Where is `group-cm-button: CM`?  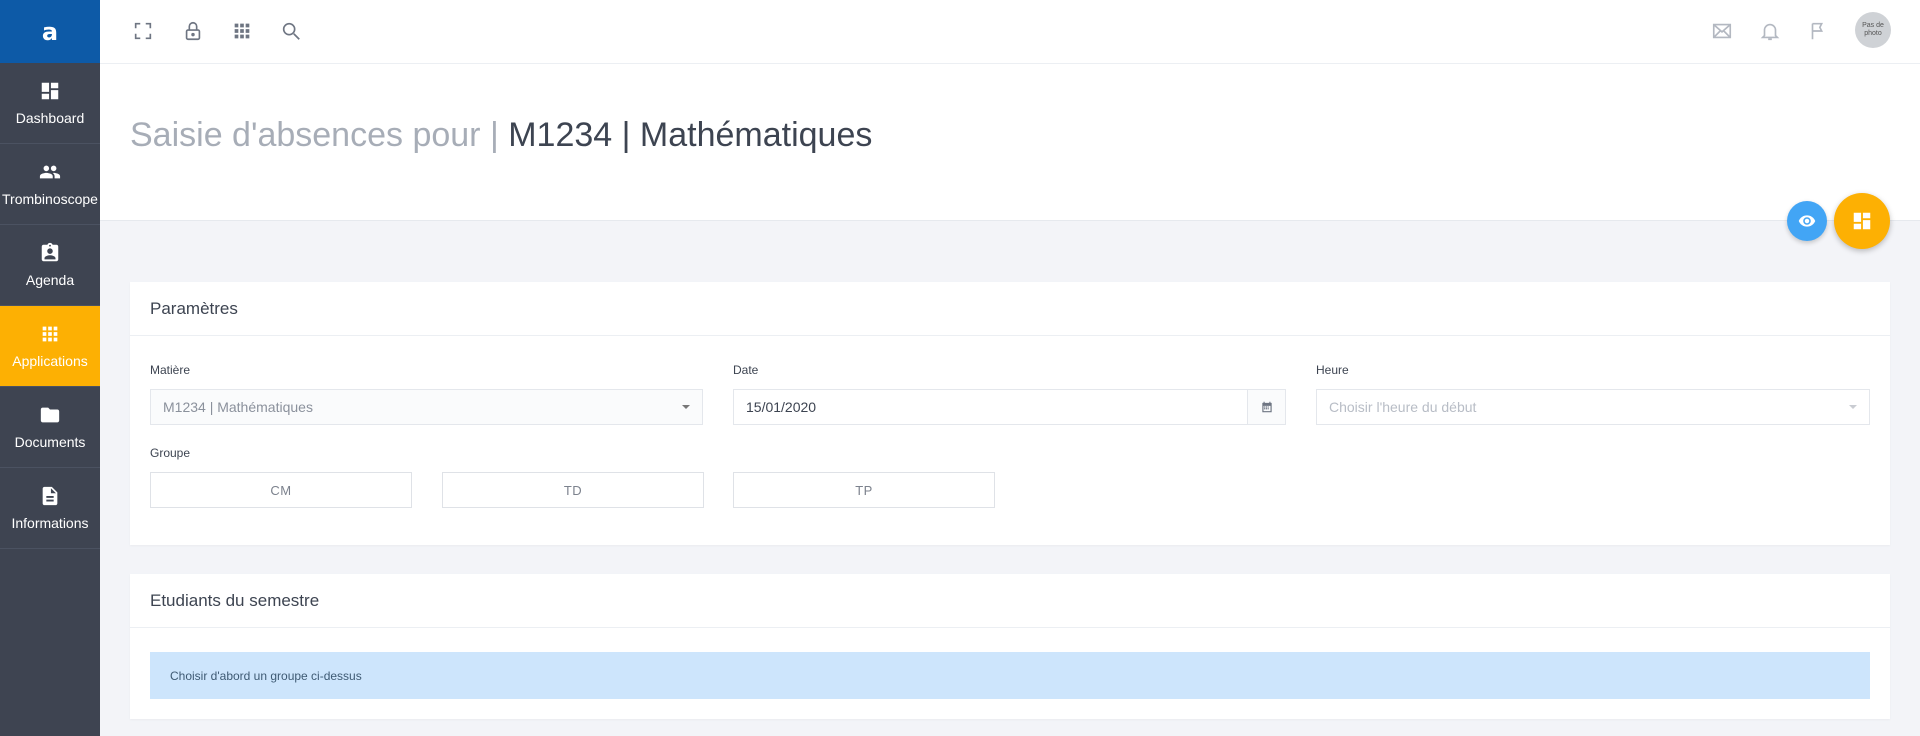
group-cm-button: CM is located at coordinates (281, 490).